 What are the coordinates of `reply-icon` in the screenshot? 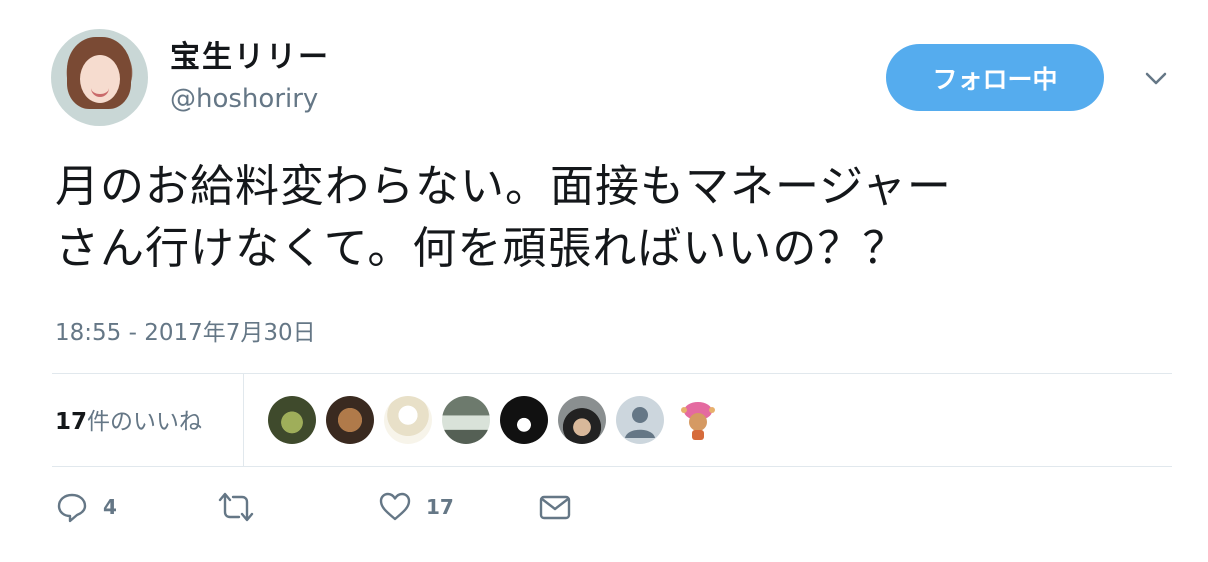 It's located at (72, 508).